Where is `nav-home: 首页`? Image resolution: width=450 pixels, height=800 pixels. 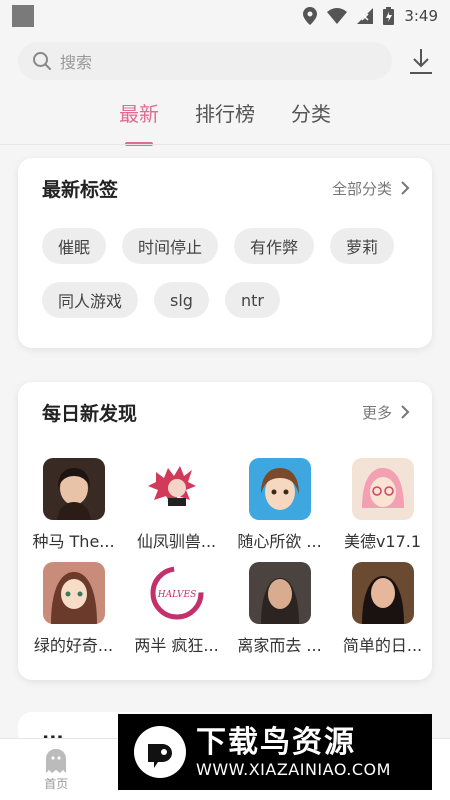
nav-home: 首页 is located at coordinates (56, 769).